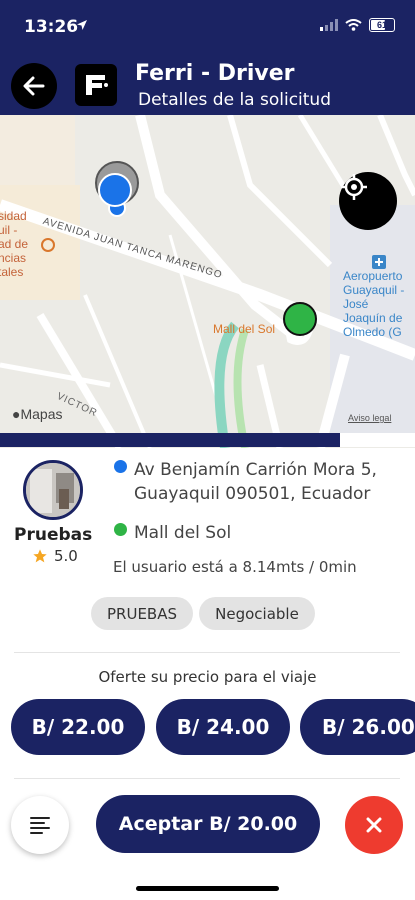 The height and width of the screenshot is (900, 415). What do you see at coordinates (354, 187) in the screenshot?
I see `crosshair-icon` at bounding box center [354, 187].